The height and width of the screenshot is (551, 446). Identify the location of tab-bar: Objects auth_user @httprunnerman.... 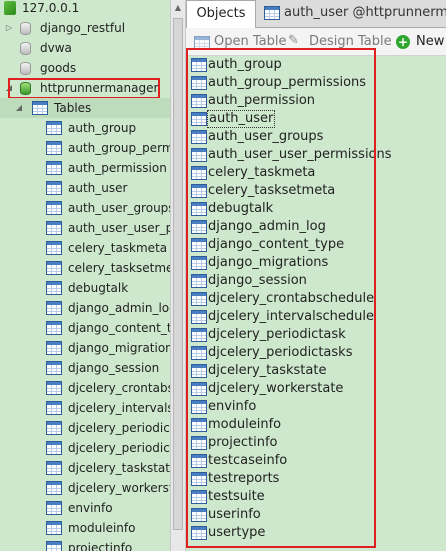
(316, 14).